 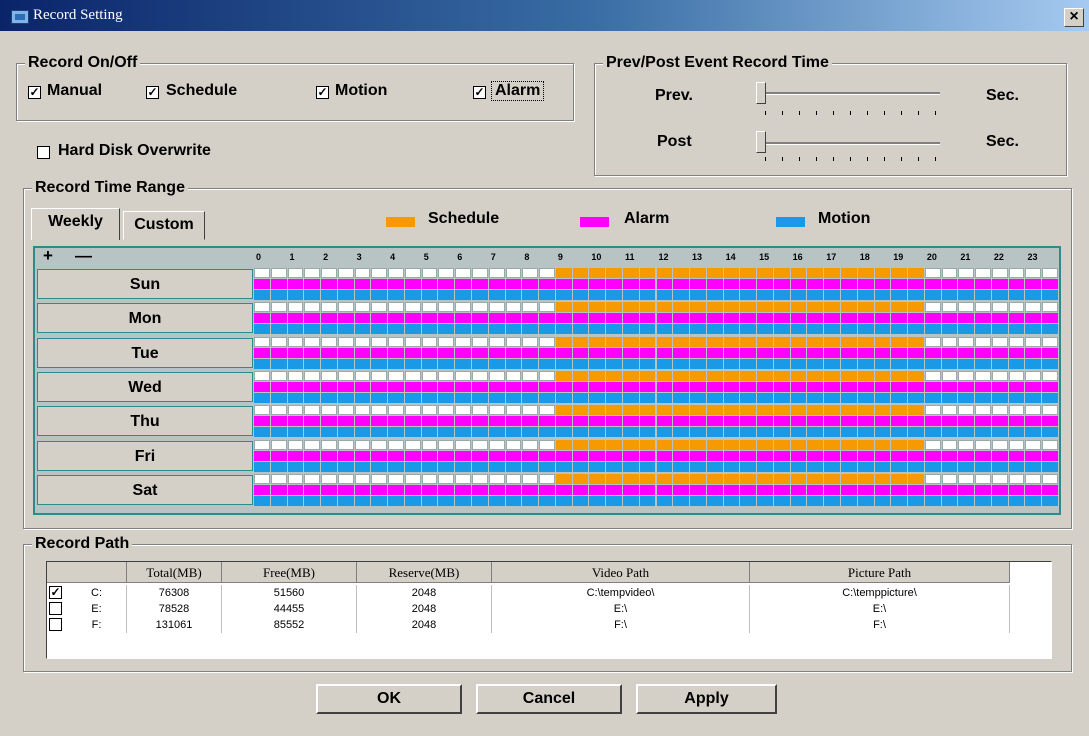 What do you see at coordinates (87, 572) in the screenshot?
I see `column-header` at bounding box center [87, 572].